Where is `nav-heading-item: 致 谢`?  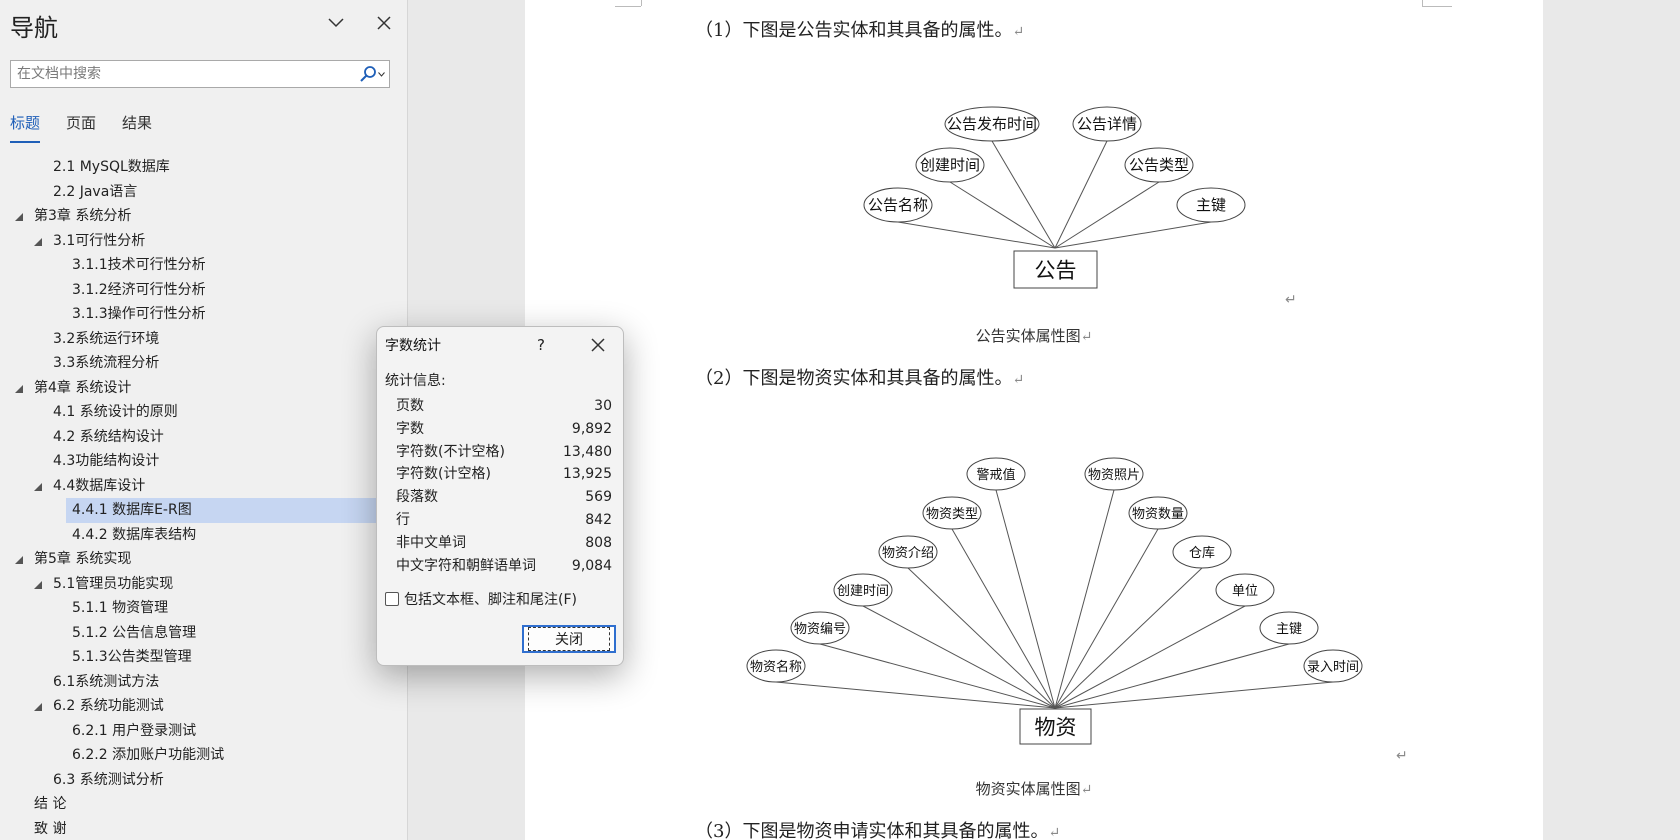 nav-heading-item: 致 谢 is located at coordinates (204, 828).